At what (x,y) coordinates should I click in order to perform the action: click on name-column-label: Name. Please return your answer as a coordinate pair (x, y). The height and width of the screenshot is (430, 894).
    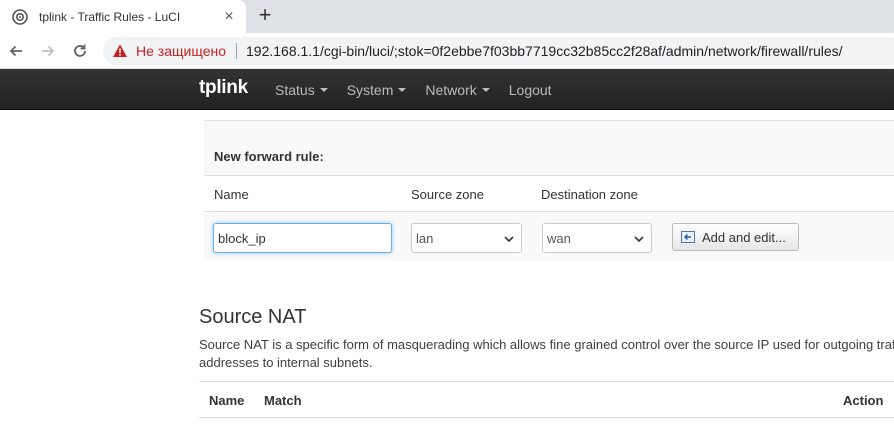
    Looking at the image, I should click on (231, 194).